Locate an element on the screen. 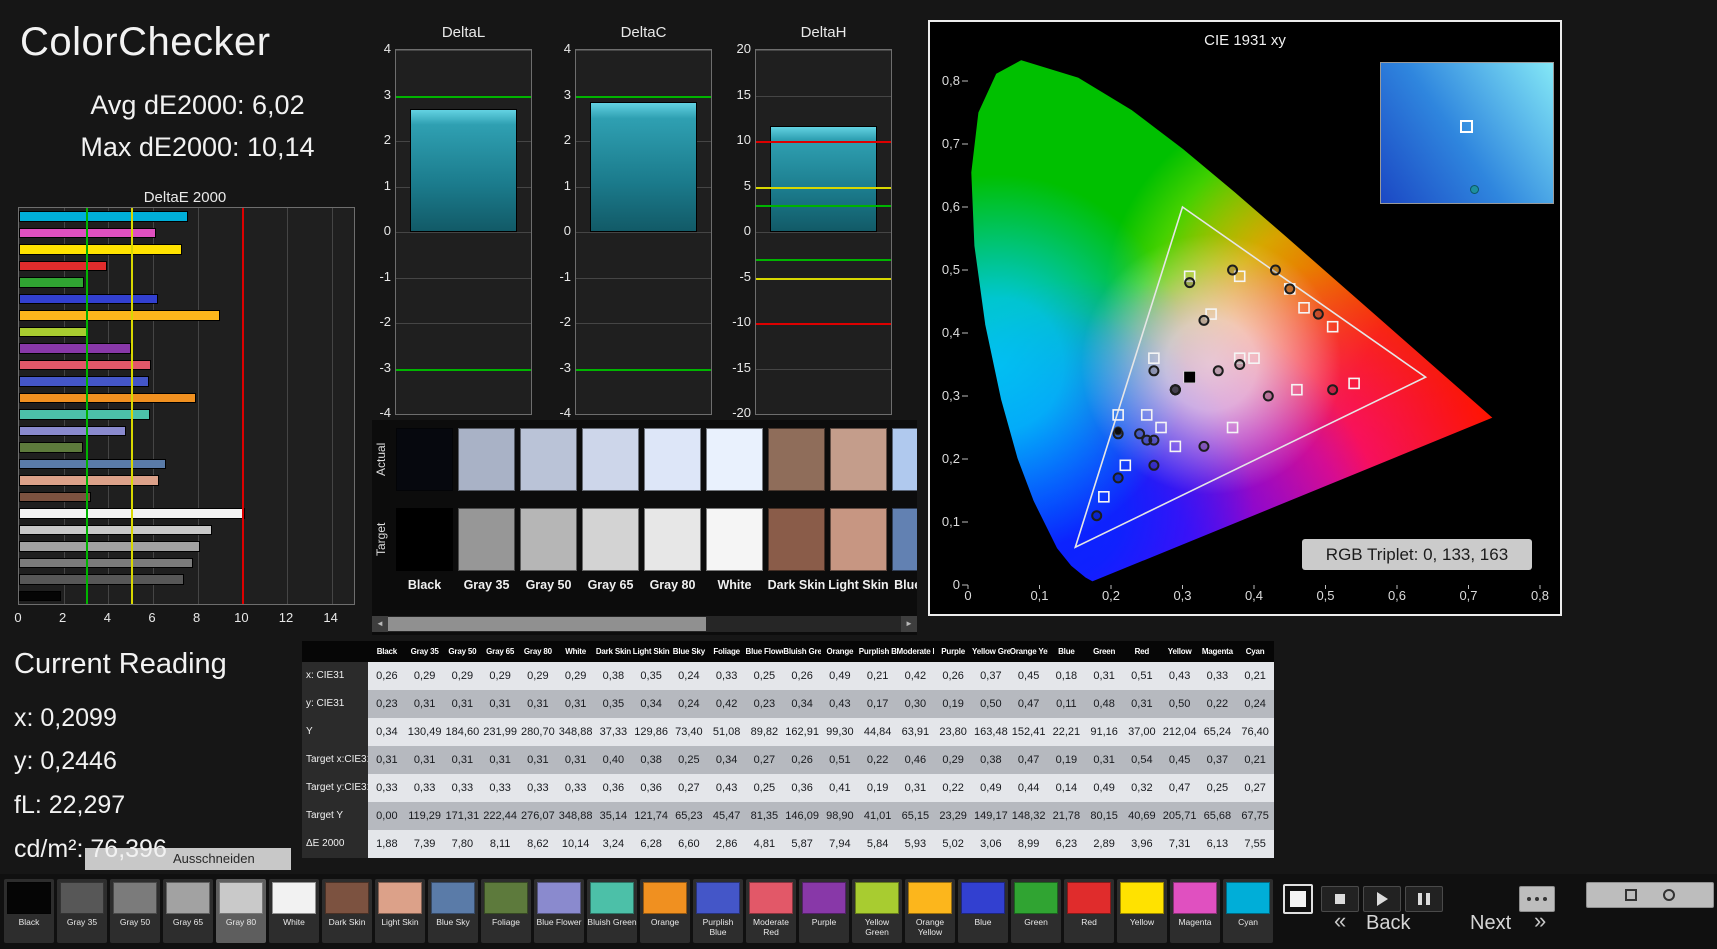  table-cell: 0,44 is located at coordinates (1028, 788).